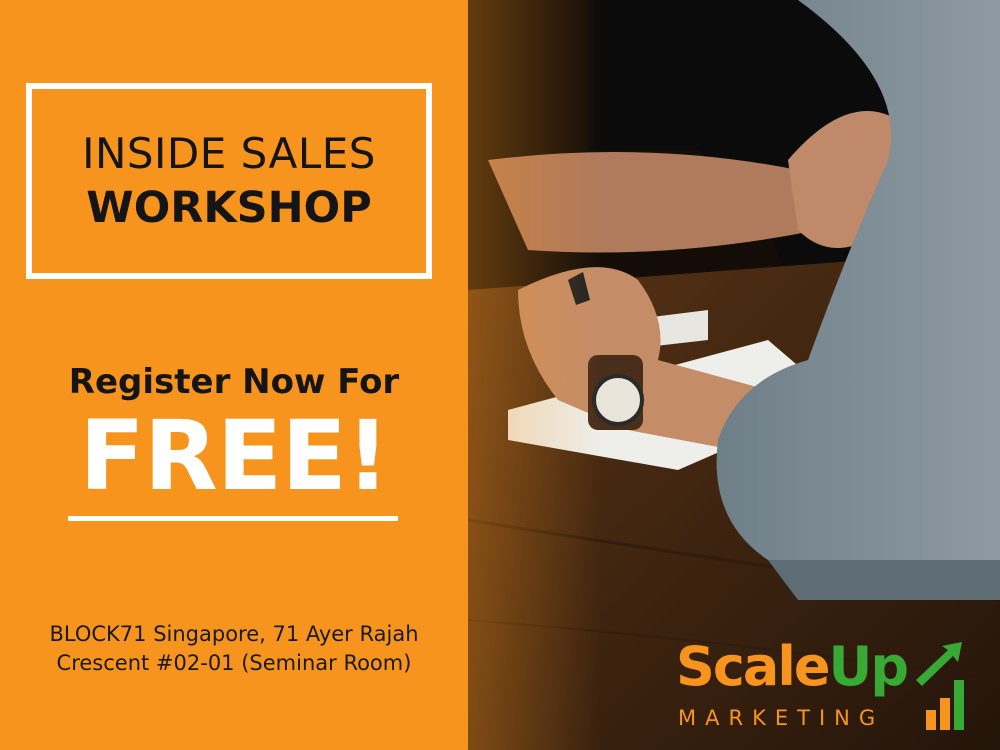  Describe the element at coordinates (781, 718) in the screenshot. I see `logo-sub: MARKETING` at that location.